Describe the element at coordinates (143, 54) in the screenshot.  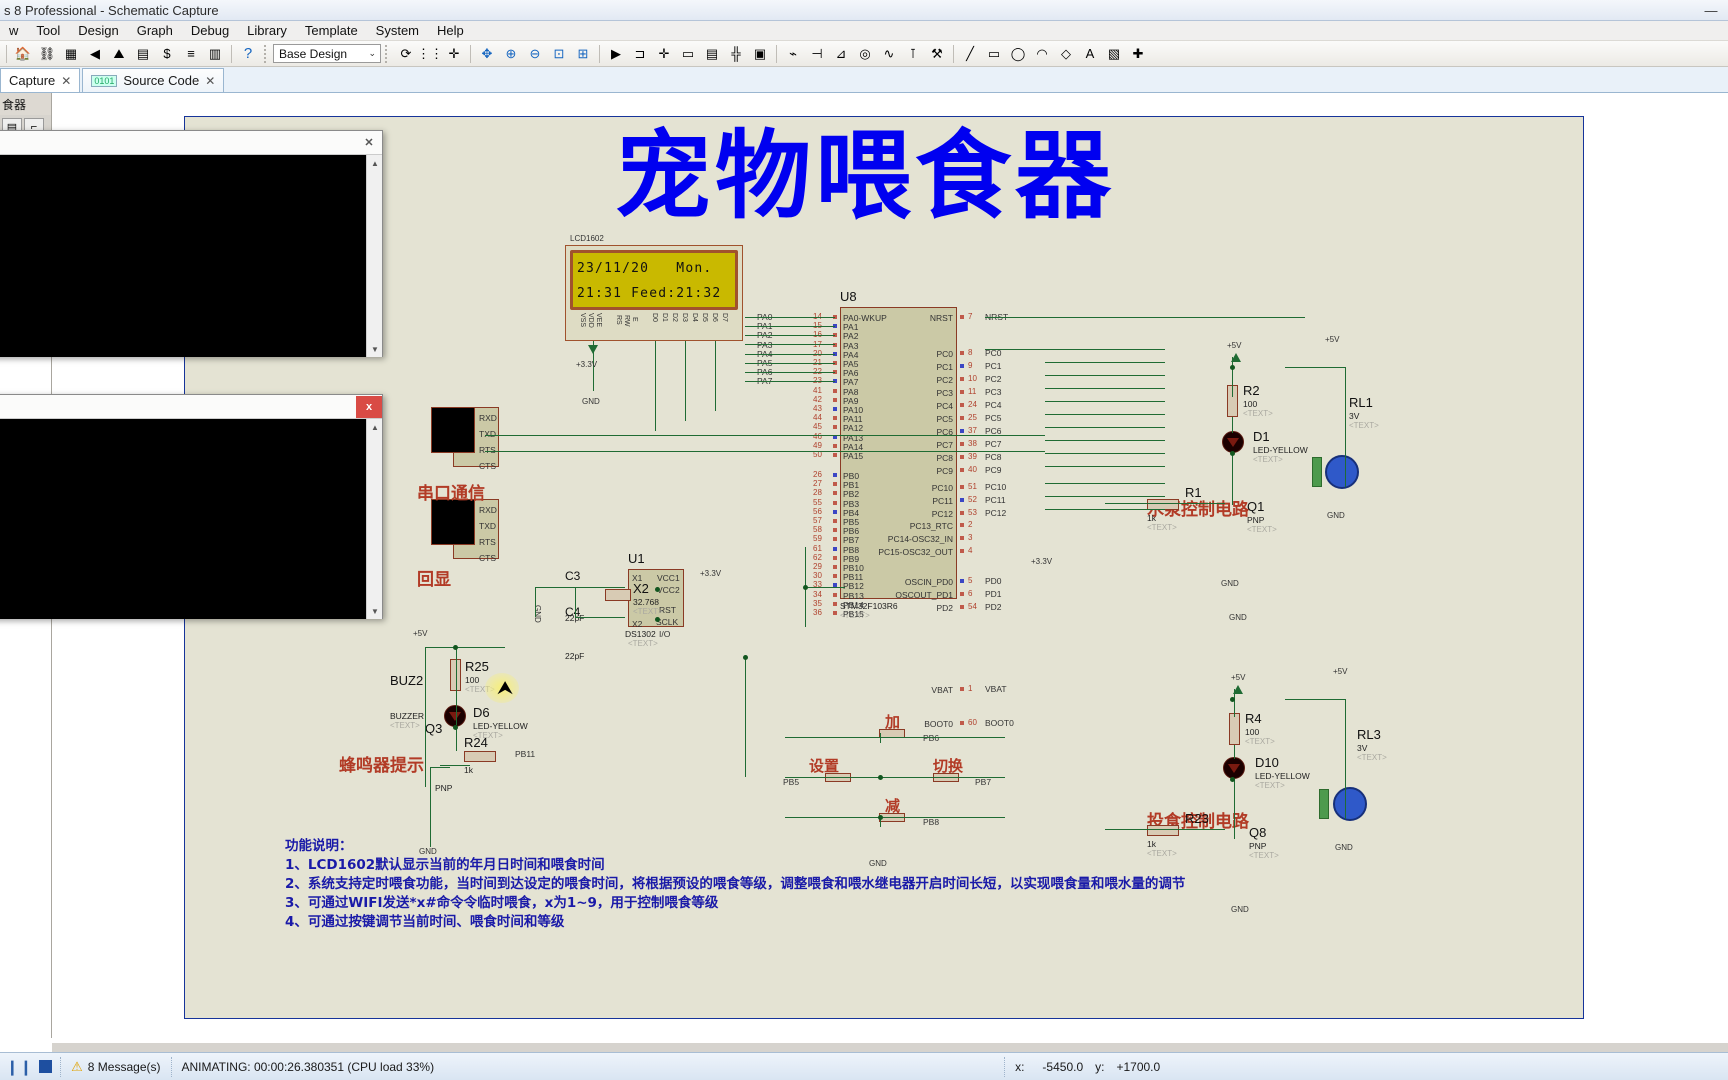
I see `bom-icon: ▤` at that location.